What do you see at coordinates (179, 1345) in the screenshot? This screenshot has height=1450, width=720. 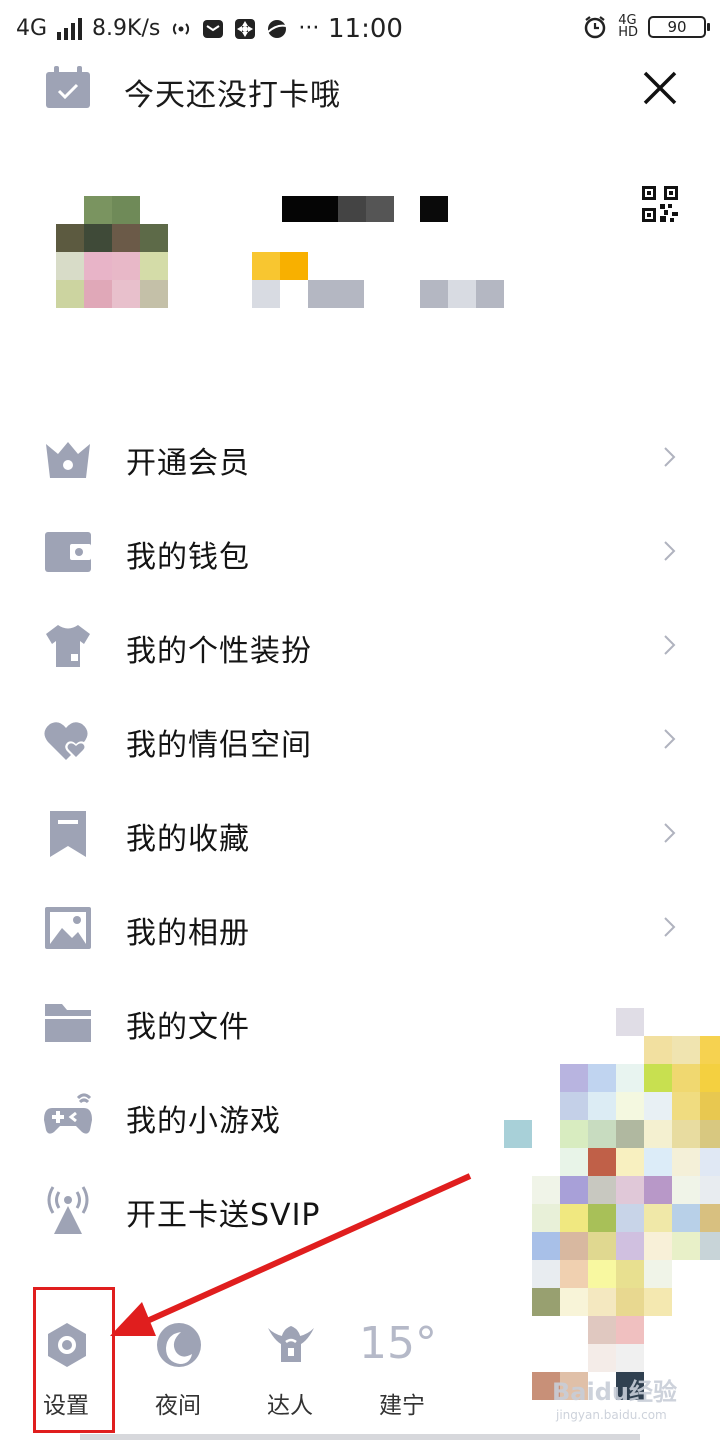 I see `moon-icon` at bounding box center [179, 1345].